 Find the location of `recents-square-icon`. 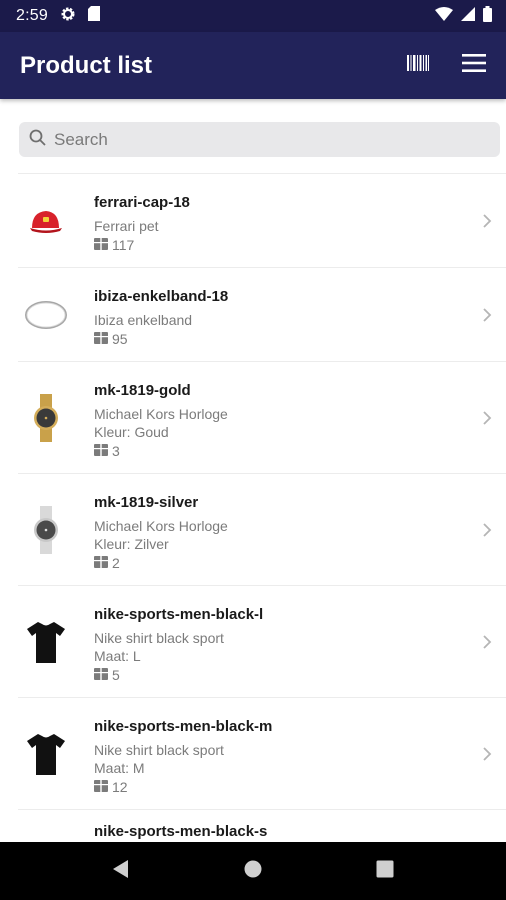

recents-square-icon is located at coordinates (385, 871).